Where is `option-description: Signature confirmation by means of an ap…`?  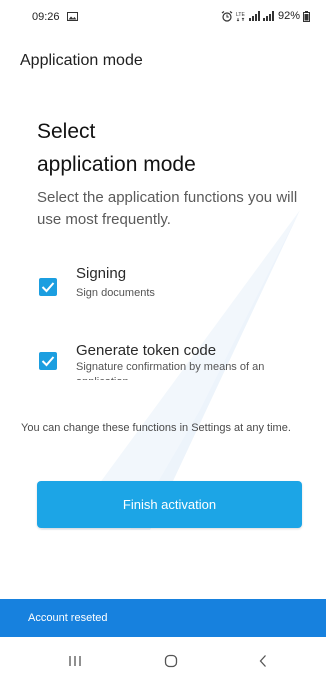 option-description: Signature confirmation by means of an ap… is located at coordinates (170, 370).